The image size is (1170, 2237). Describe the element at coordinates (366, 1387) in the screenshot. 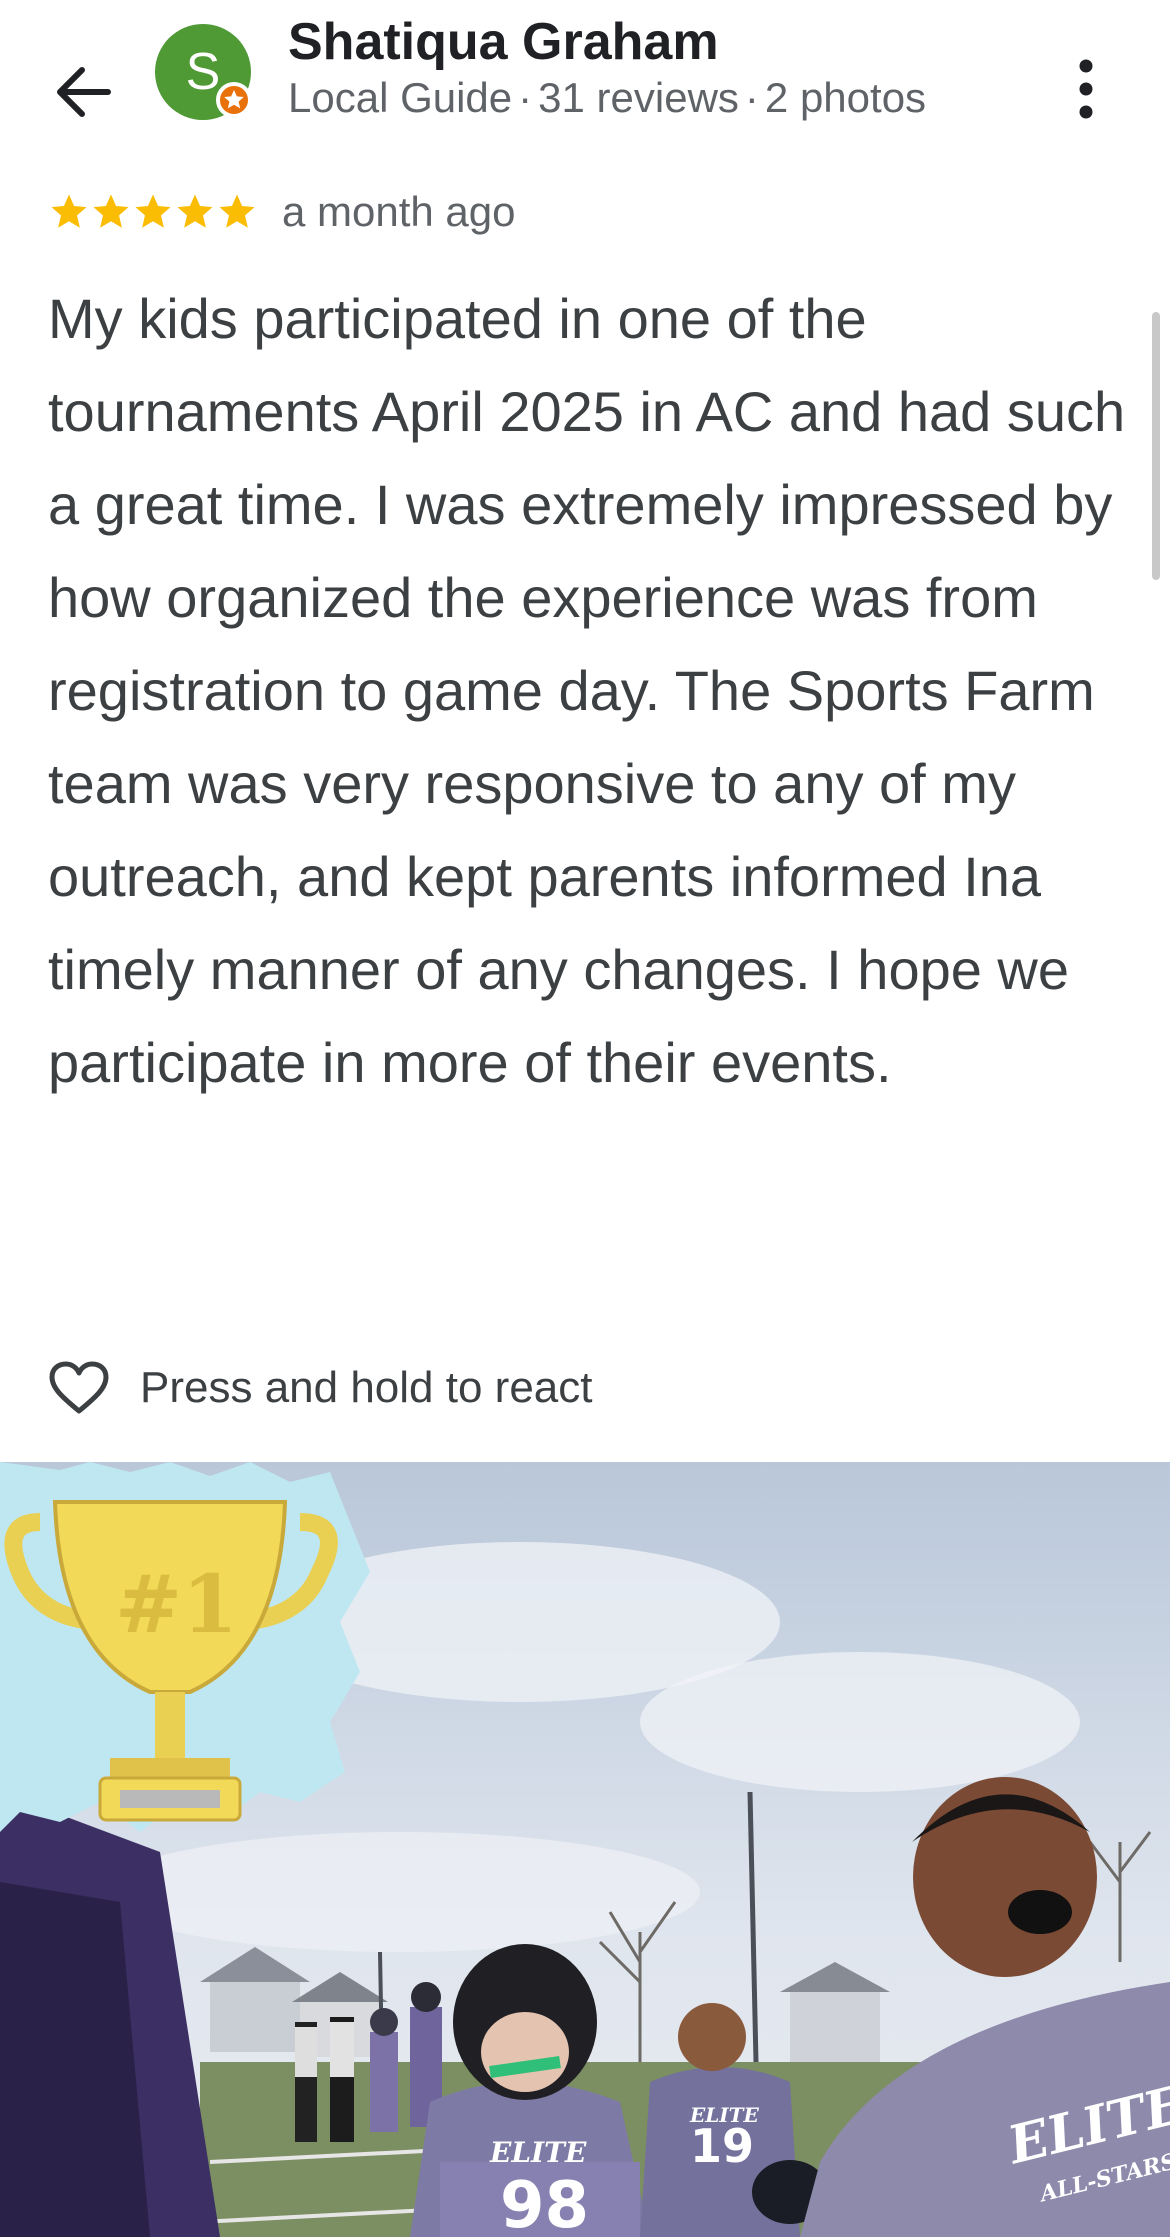

I see `react-label: Press and hold to react` at that location.